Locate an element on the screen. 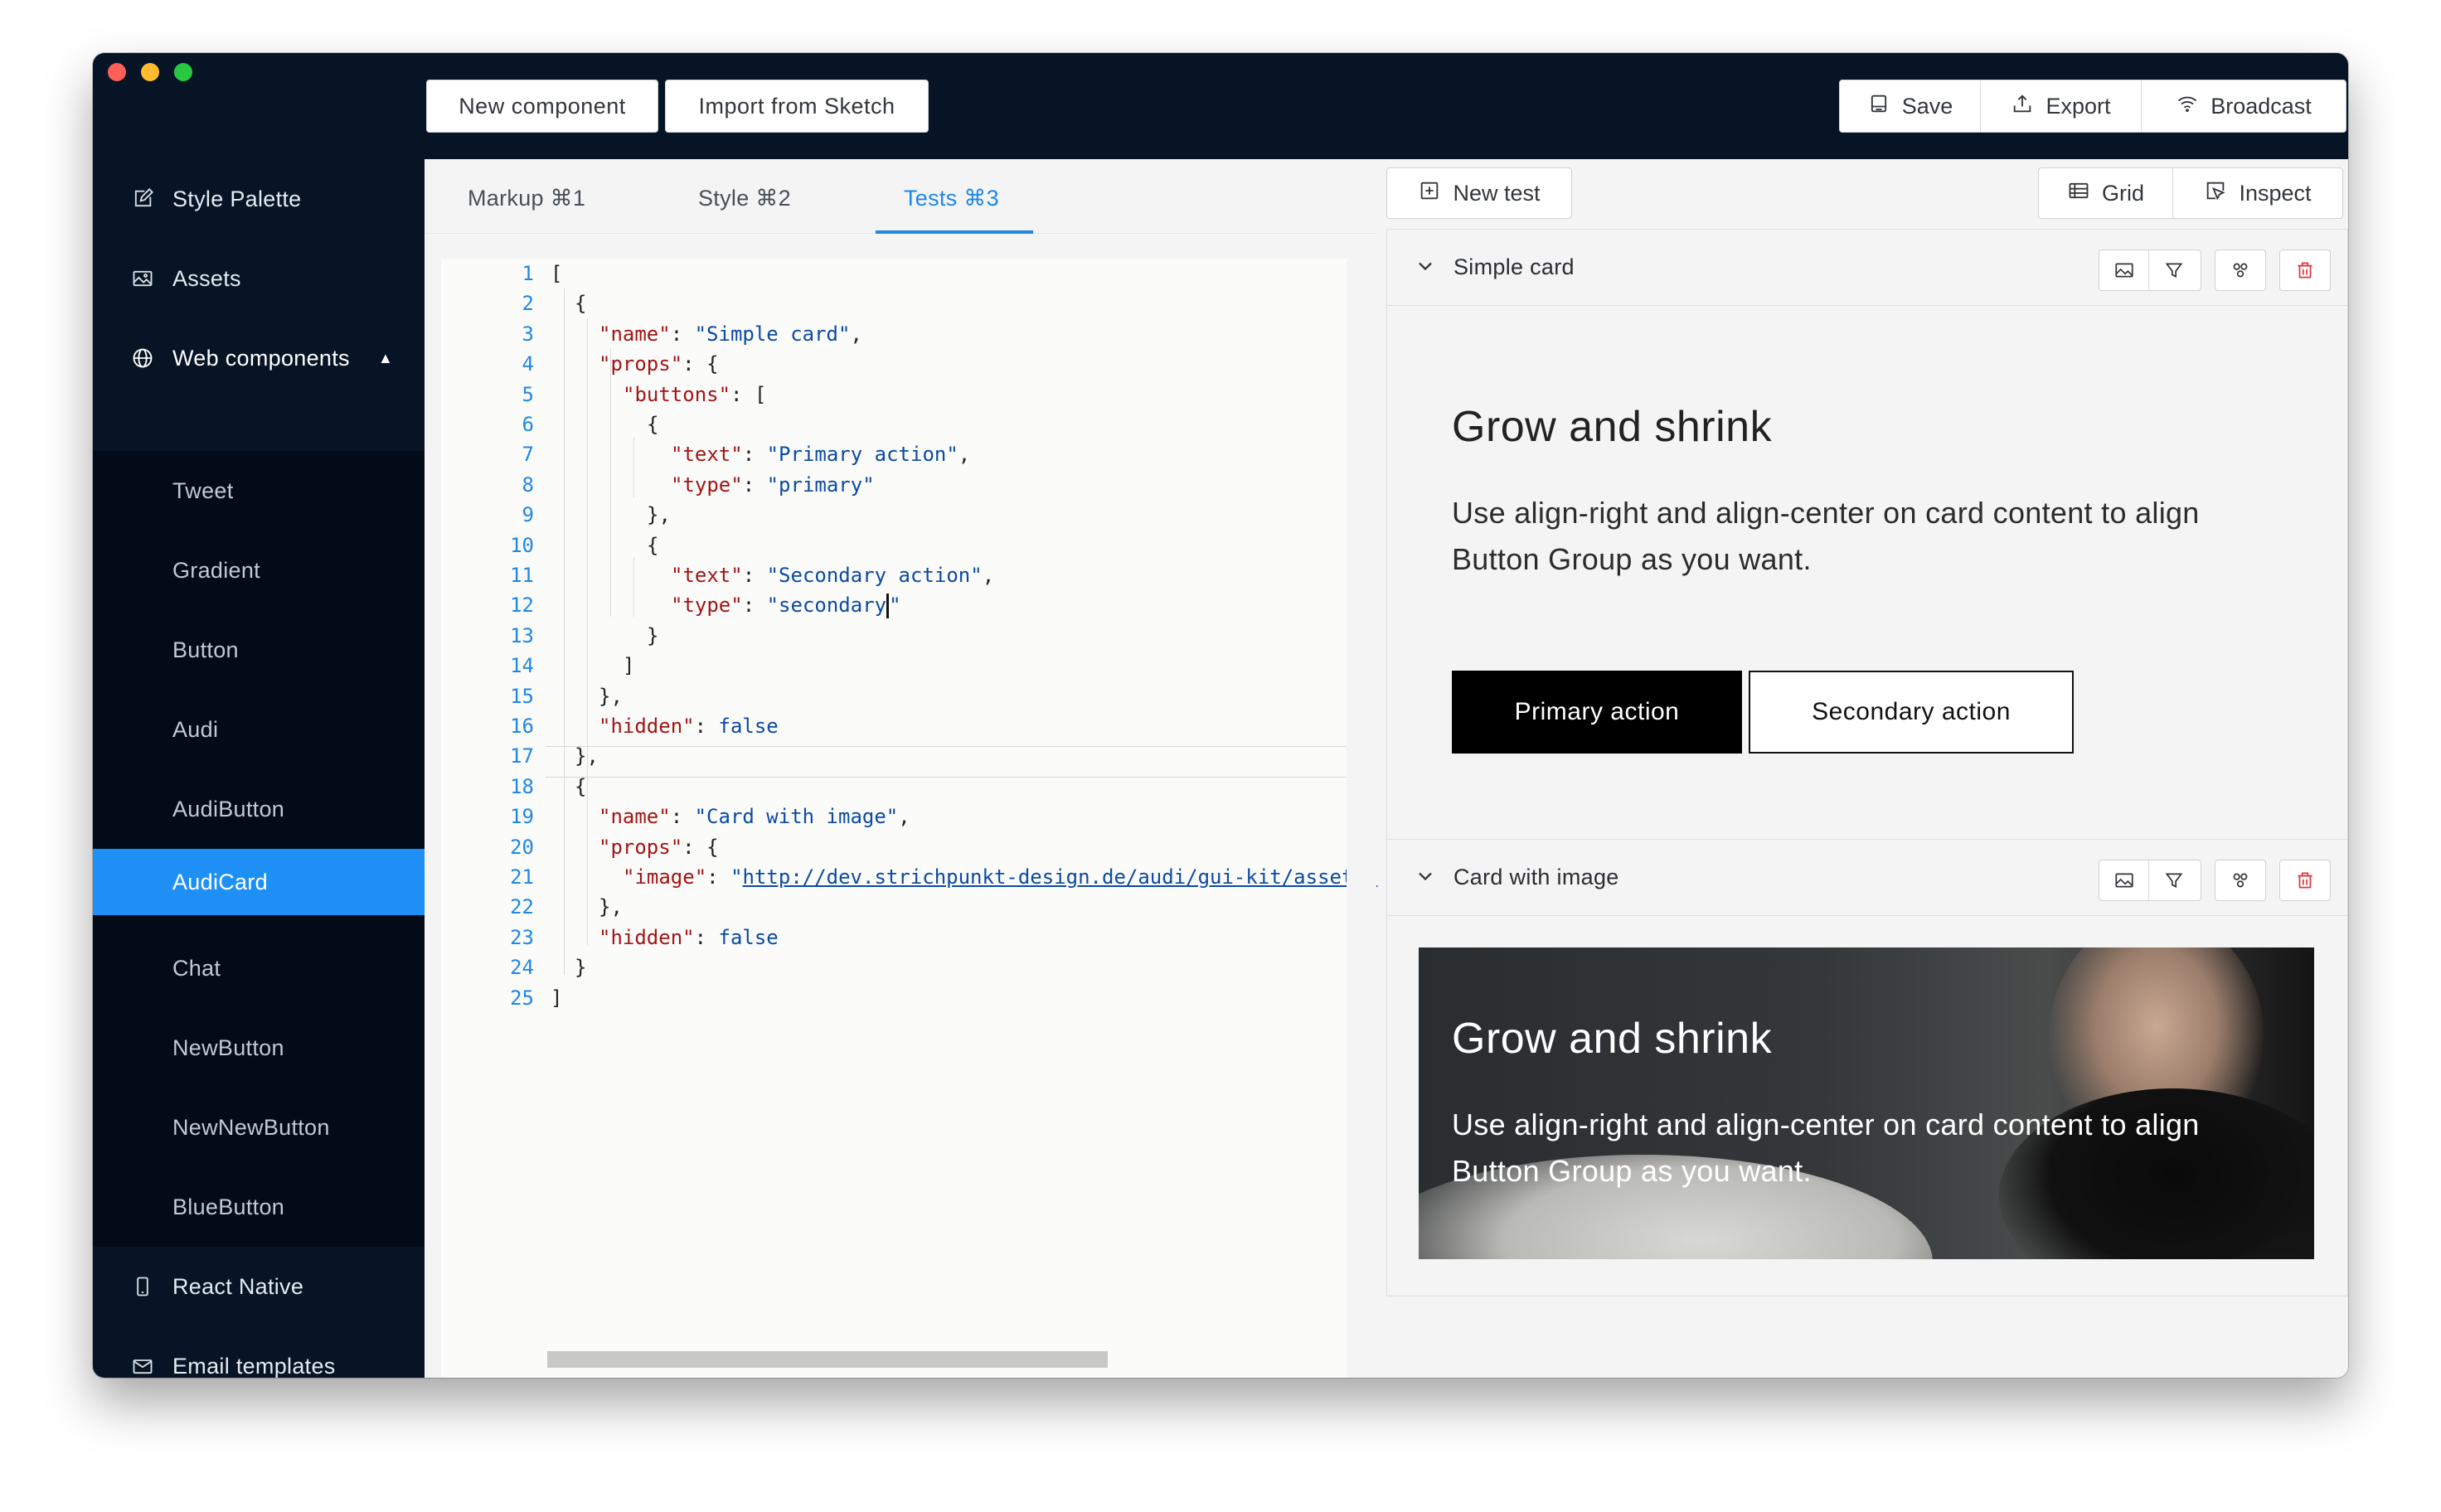 This screenshot has width=2441, height=1512. json-value: "Secondary action" is located at coordinates (874, 575).